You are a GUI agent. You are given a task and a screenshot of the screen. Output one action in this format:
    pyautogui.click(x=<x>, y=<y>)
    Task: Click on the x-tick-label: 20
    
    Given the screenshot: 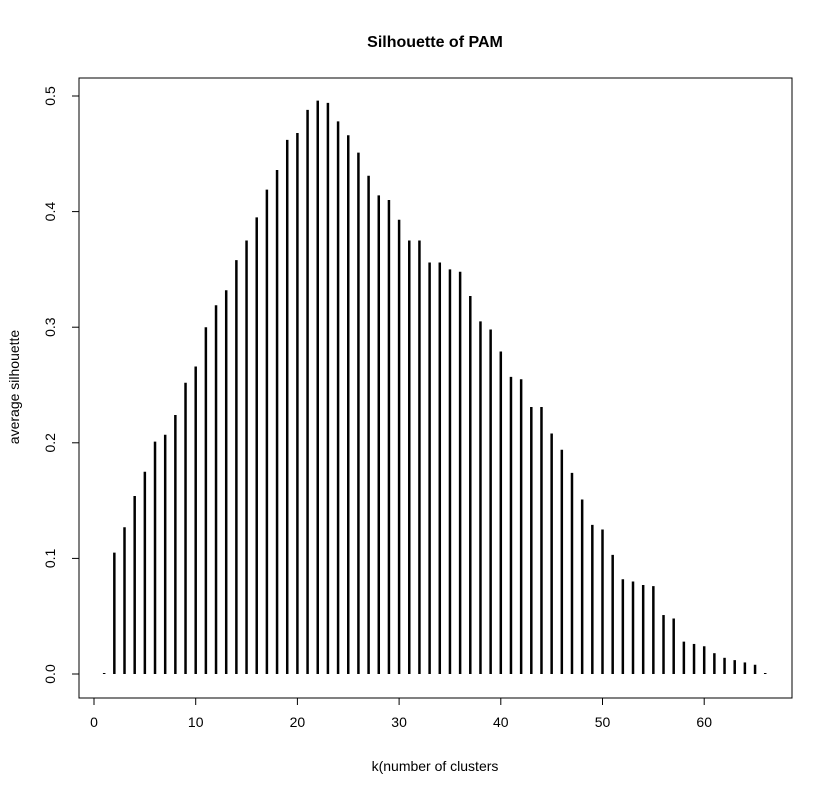 What is the action you would take?
    pyautogui.click(x=298, y=722)
    